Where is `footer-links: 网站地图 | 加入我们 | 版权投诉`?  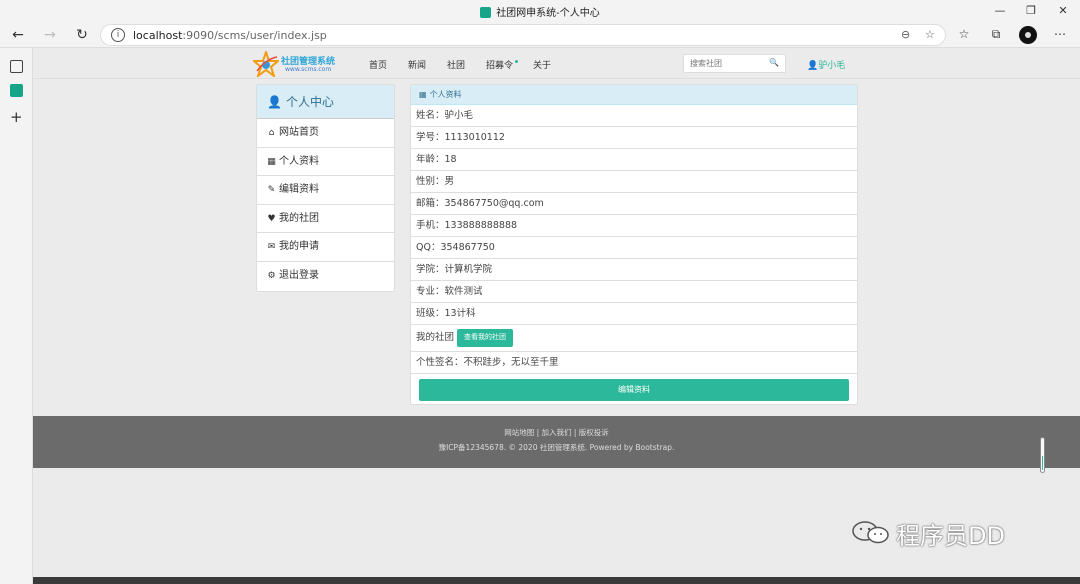 footer-links: 网站地图 | 加入我们 | 版权投诉 is located at coordinates (556, 432).